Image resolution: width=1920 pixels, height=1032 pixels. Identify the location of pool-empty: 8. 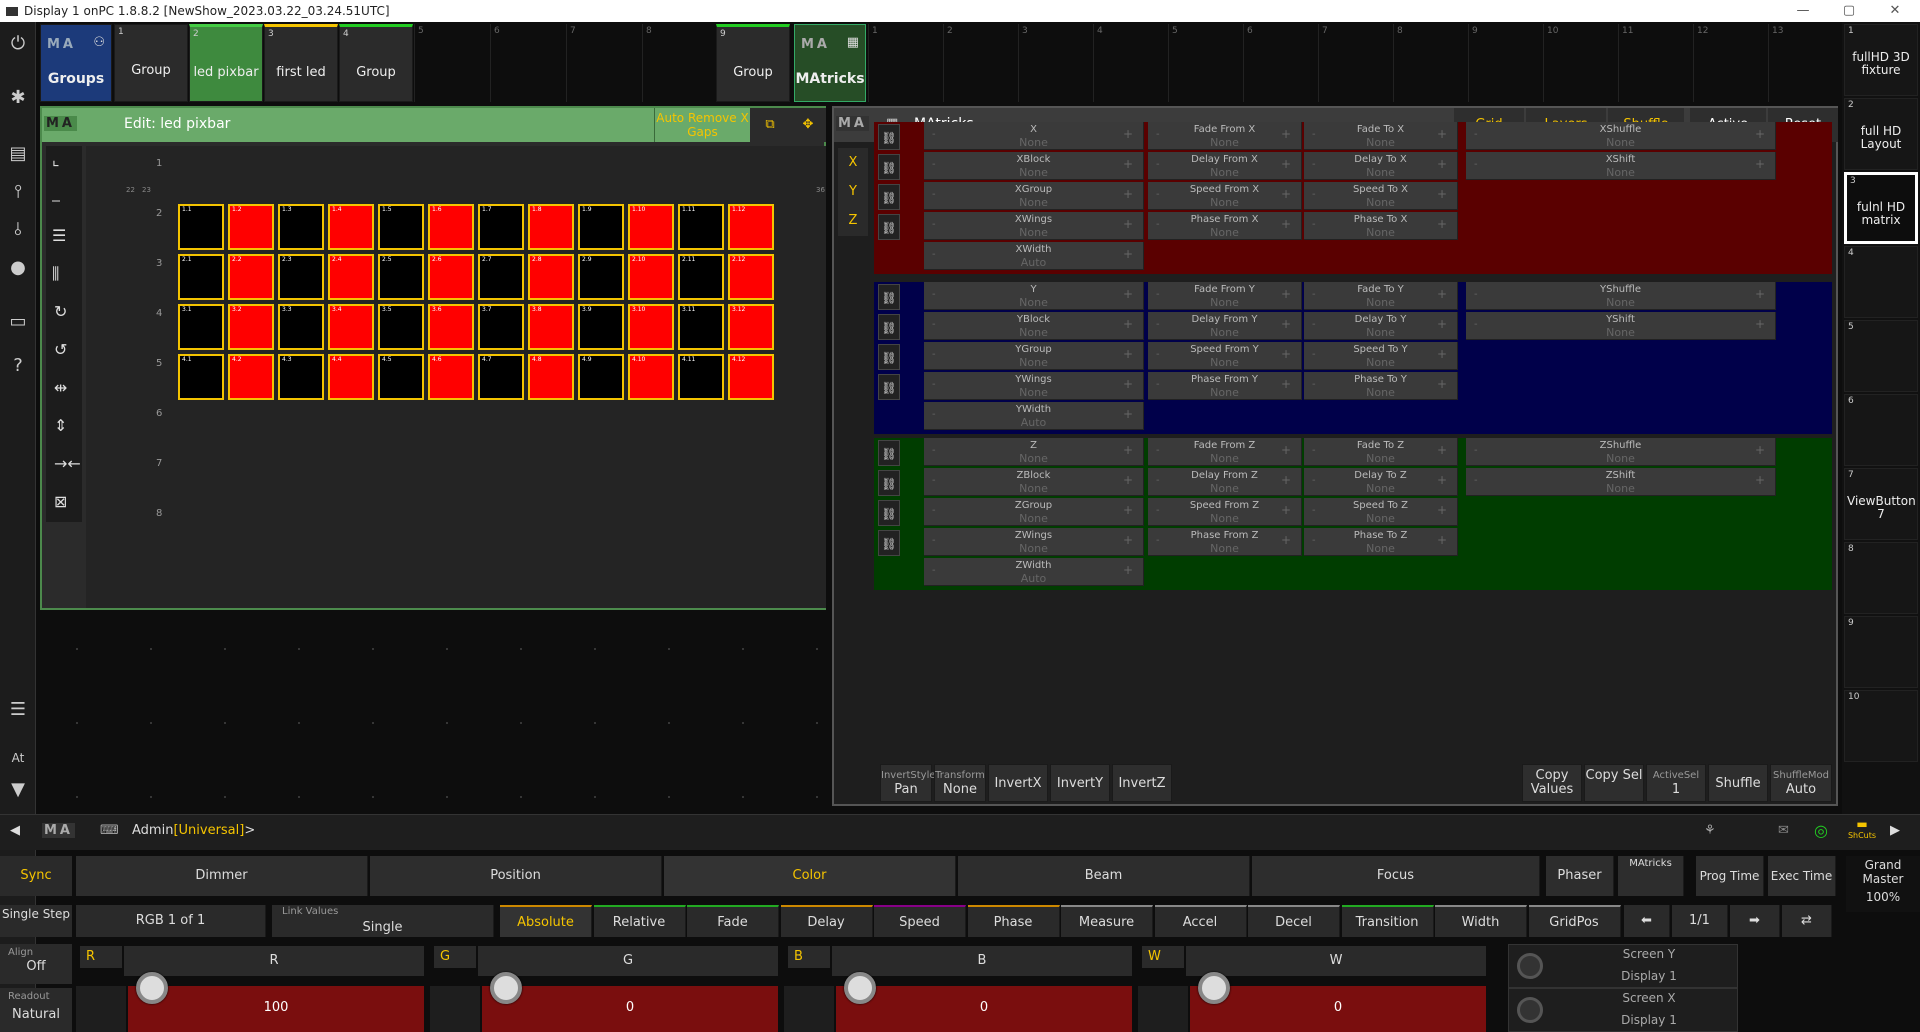
(679, 63).